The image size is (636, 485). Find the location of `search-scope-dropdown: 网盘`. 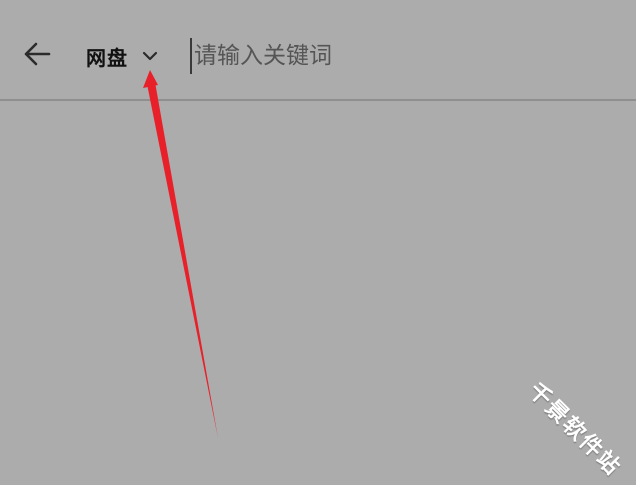

search-scope-dropdown: 网盘 is located at coordinates (122, 56).